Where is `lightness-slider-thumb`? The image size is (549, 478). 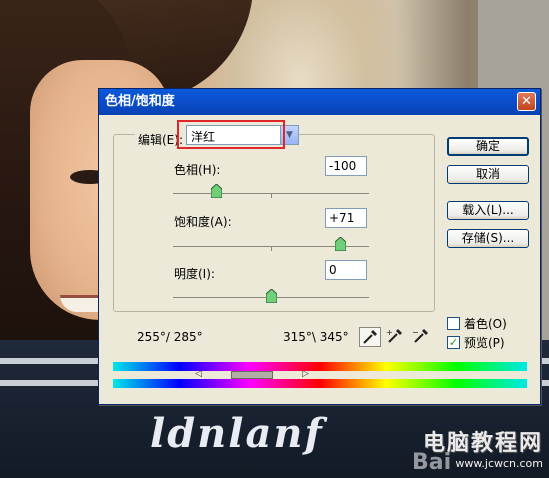
lightness-slider-thumb is located at coordinates (271, 296).